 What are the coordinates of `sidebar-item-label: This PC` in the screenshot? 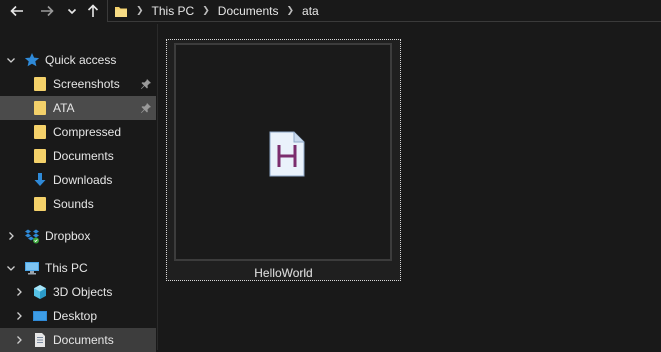 It's located at (66, 268).